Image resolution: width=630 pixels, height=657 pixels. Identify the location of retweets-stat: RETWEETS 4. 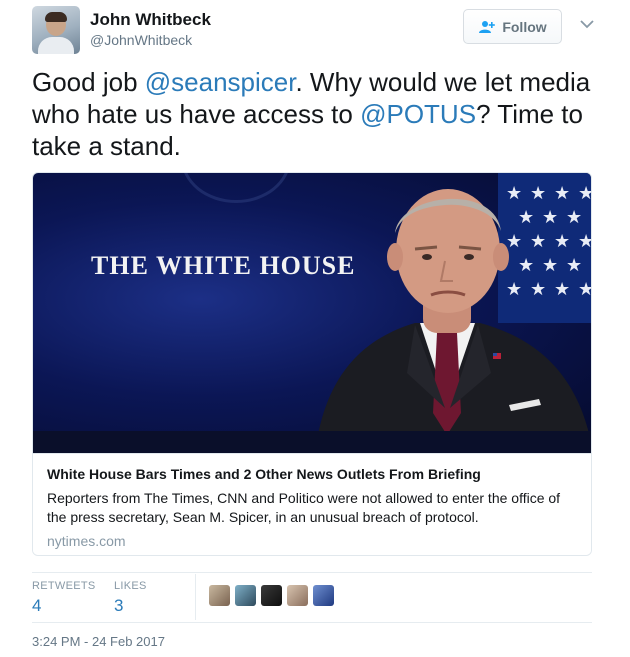
(64, 598).